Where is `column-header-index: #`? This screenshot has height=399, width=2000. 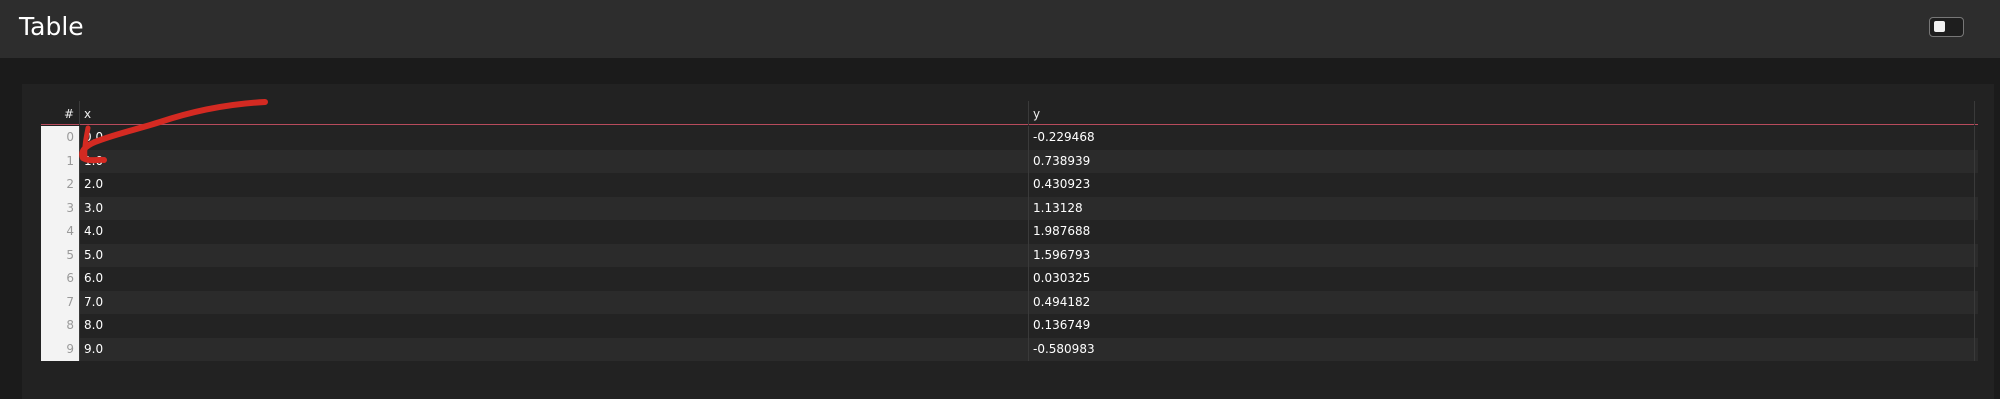 column-header-index: # is located at coordinates (60, 113).